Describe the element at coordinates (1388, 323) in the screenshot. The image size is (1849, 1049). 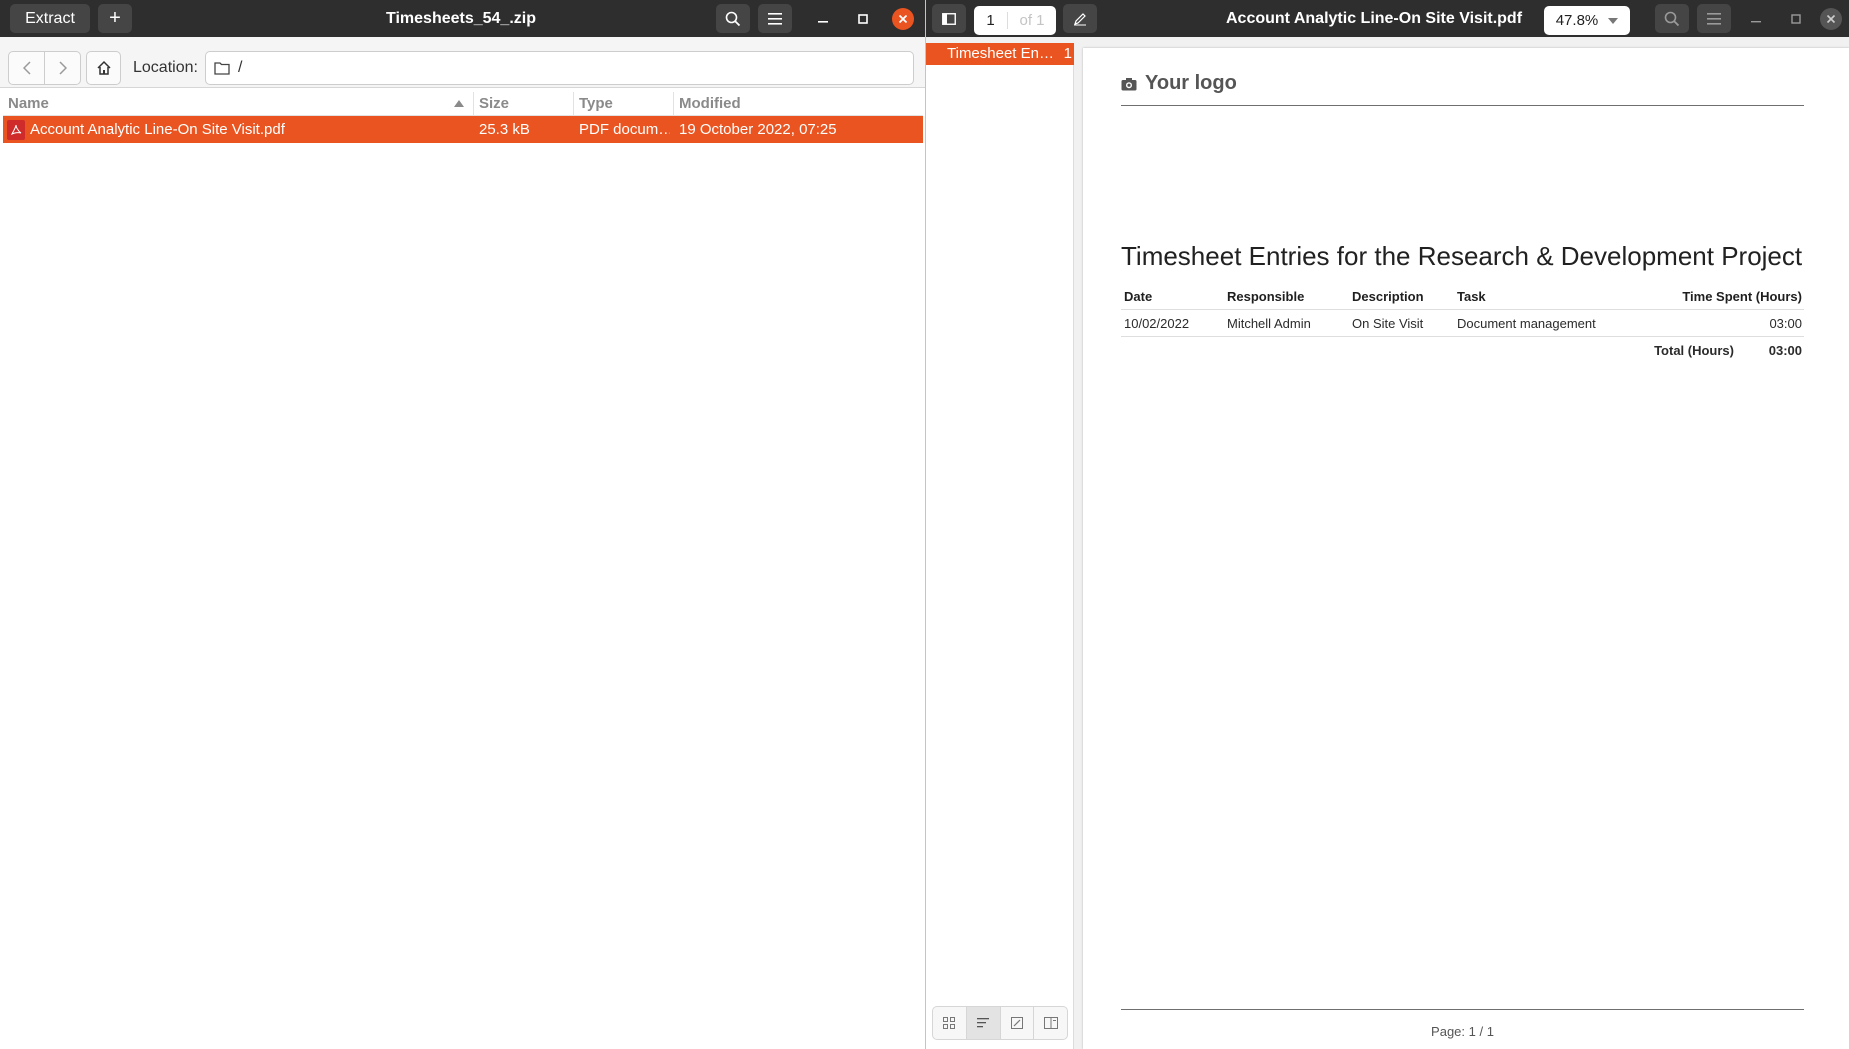
I see `table-cell: On Site Visit` at that location.